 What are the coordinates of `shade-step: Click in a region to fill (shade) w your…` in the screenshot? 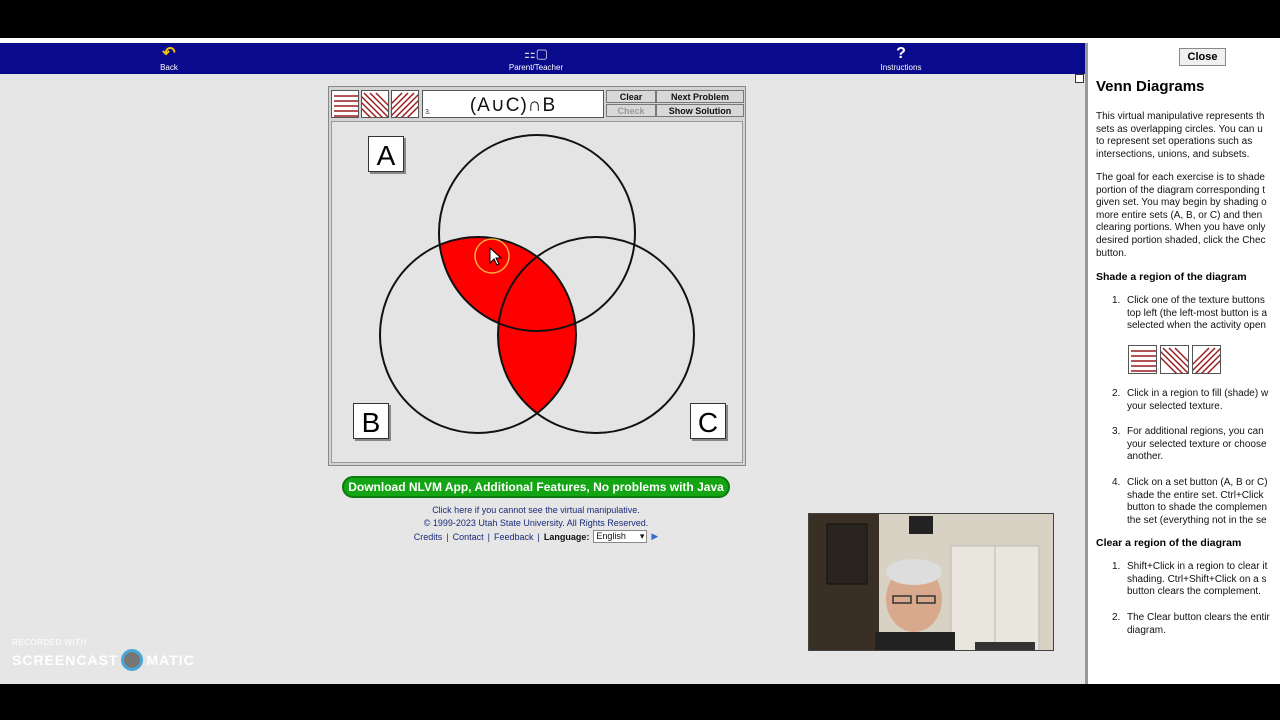 It's located at (1198, 400).